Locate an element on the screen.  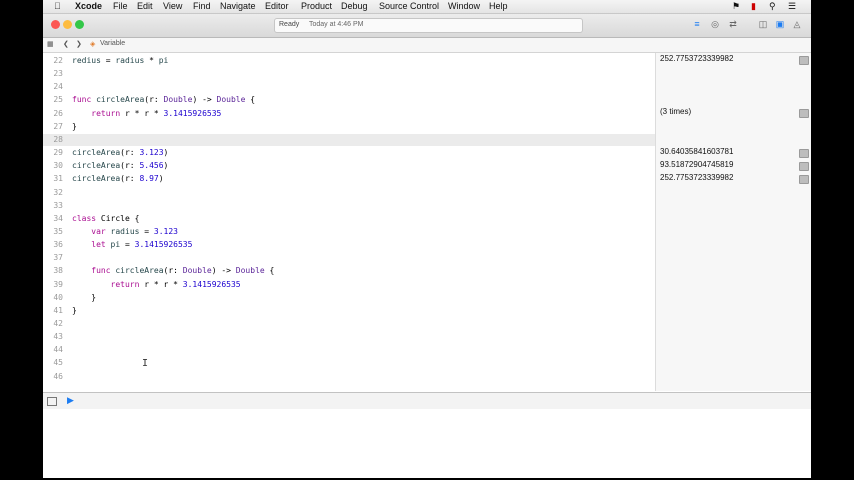
menu-help: Help is located at coordinates (498, 6).